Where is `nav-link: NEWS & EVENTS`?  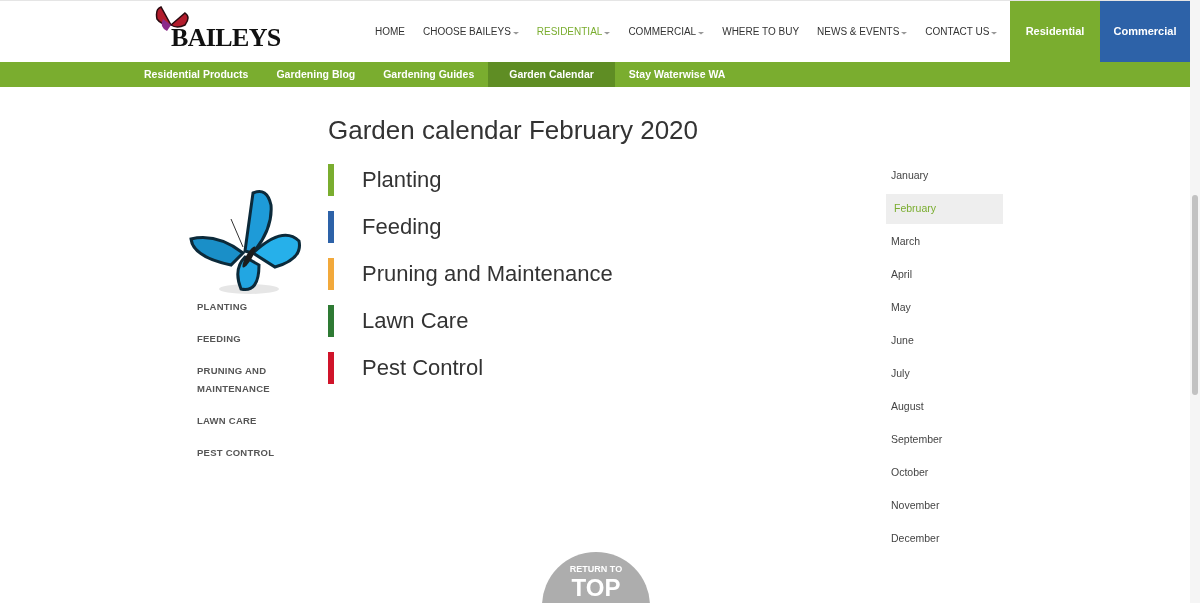 nav-link: NEWS & EVENTS is located at coordinates (862, 31).